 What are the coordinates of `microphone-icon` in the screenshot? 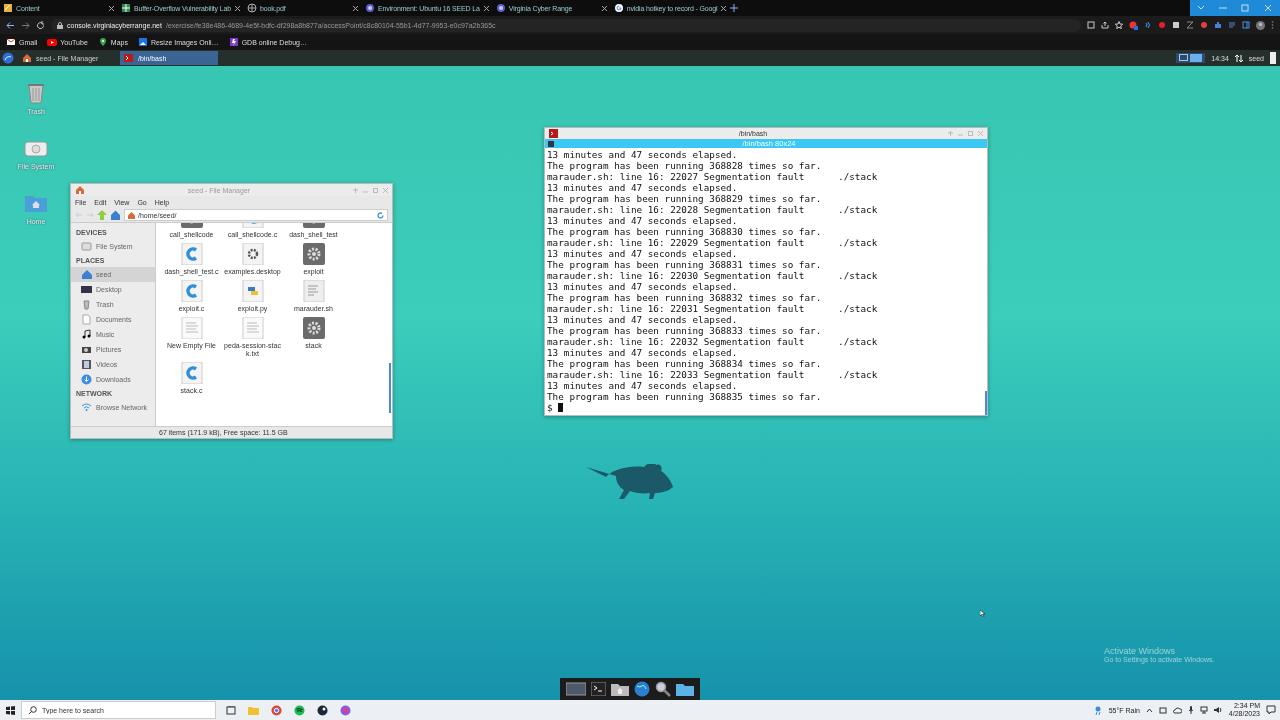 It's located at (1190, 710).